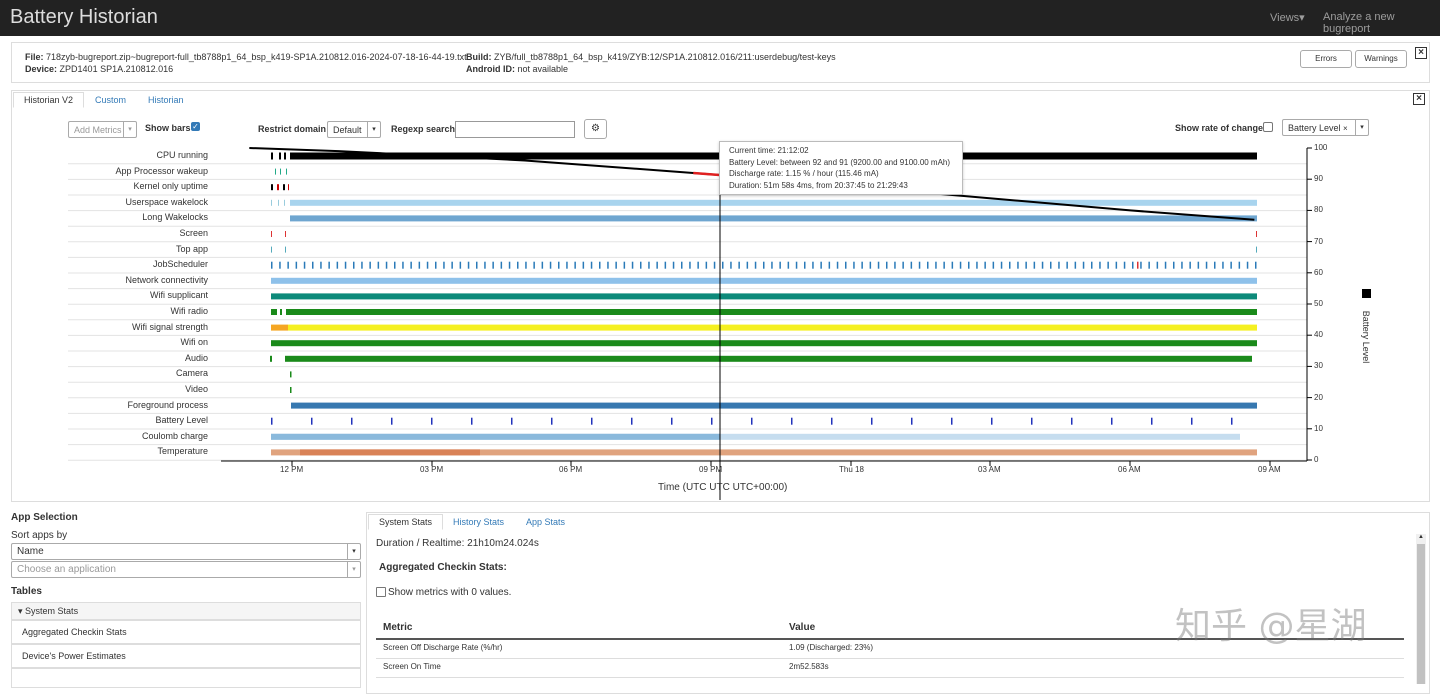 The height and width of the screenshot is (694, 1440). Describe the element at coordinates (1318, 335) in the screenshot. I see `y-tick-label: 40` at that location.